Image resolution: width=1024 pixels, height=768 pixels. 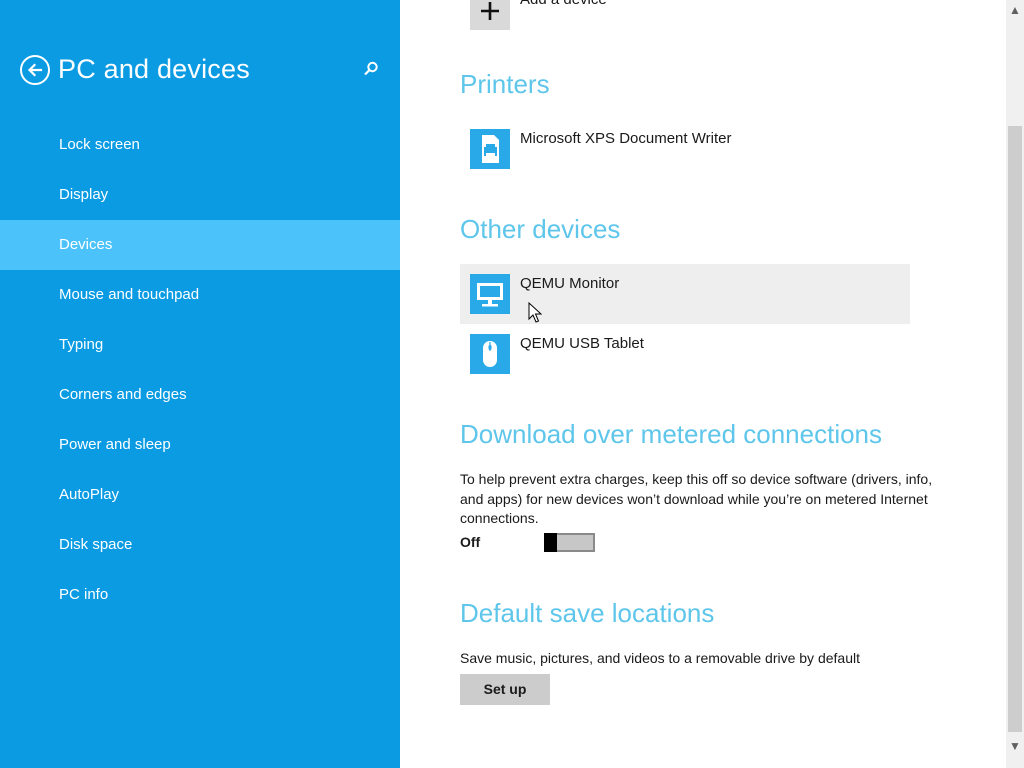 What do you see at coordinates (200, 395) in the screenshot?
I see `nav-item-corners-and-edges: Corners and edges` at bounding box center [200, 395].